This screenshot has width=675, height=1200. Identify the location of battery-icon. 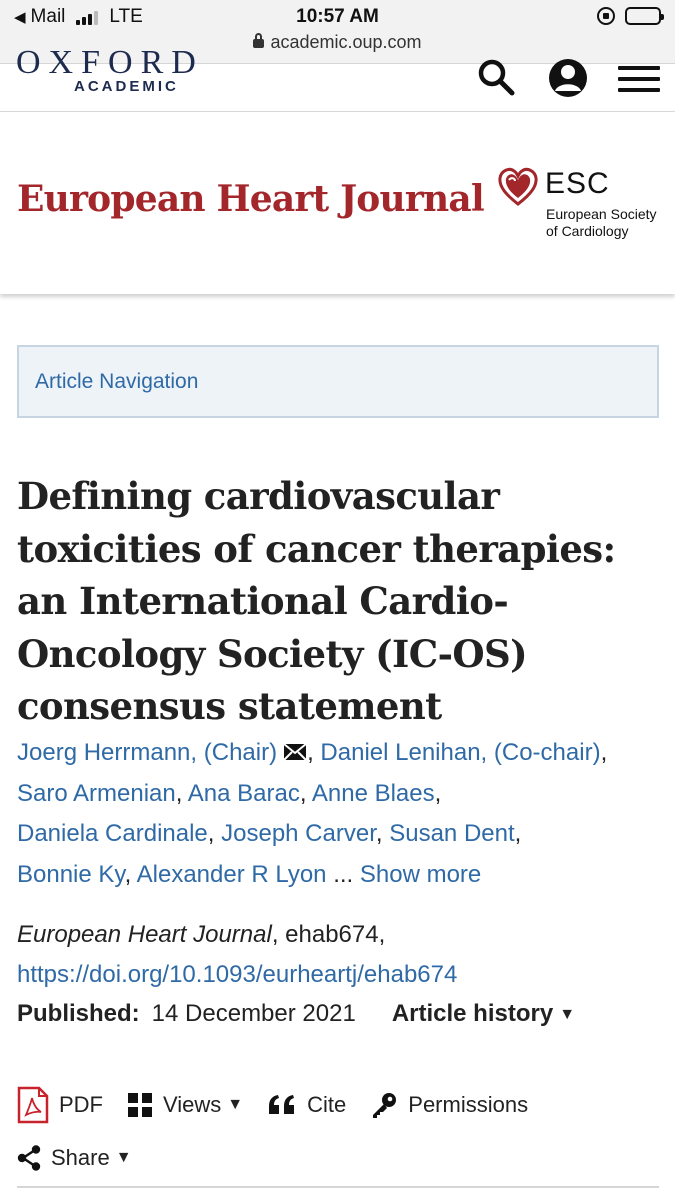
(644, 16).